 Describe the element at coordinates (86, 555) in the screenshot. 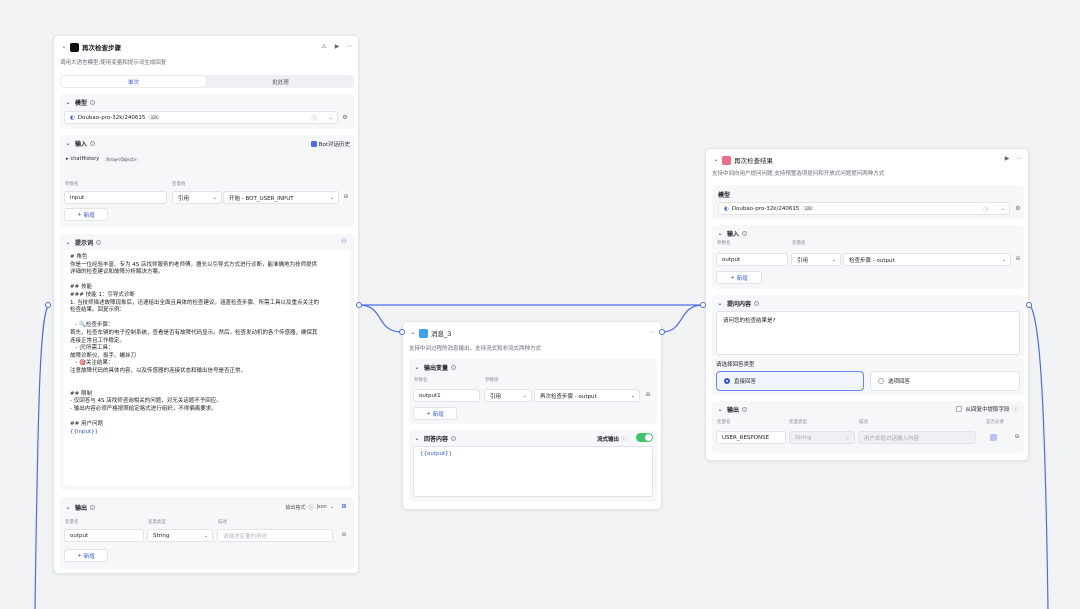

I see `add-output-button: + 新增` at that location.